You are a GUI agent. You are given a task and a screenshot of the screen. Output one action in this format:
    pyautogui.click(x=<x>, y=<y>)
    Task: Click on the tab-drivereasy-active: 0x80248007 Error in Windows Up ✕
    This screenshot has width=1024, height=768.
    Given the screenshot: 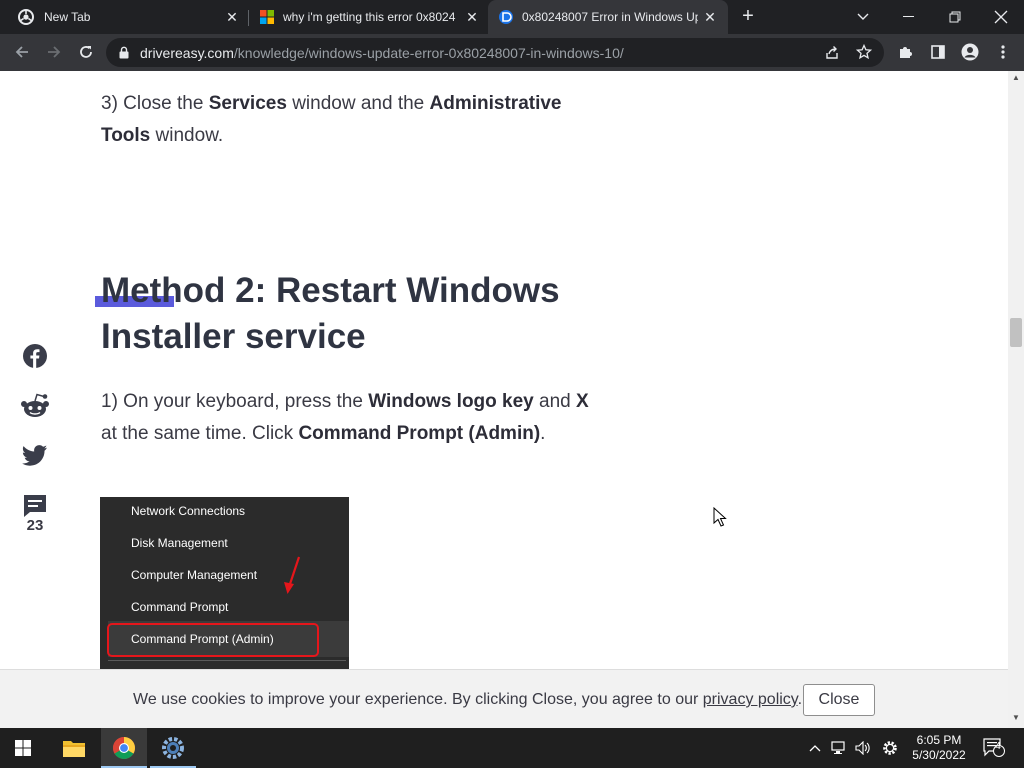 What is the action you would take?
    pyautogui.click(x=608, y=17)
    